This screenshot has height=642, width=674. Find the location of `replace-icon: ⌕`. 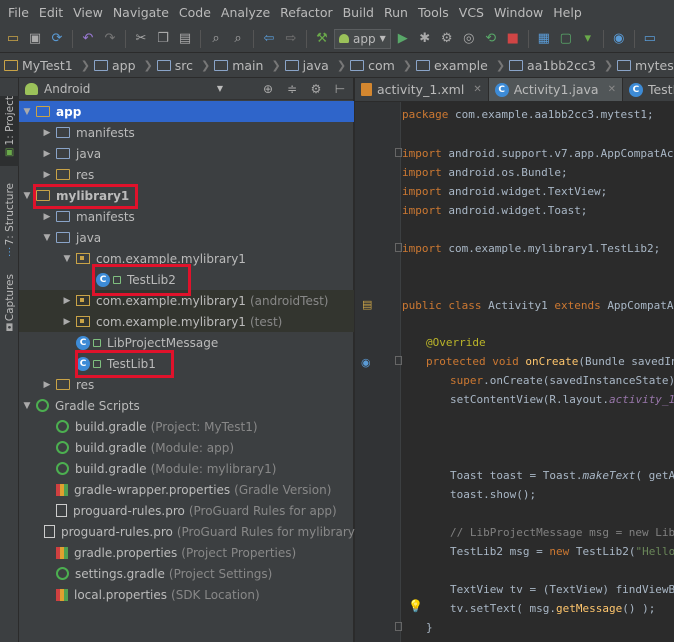

replace-icon: ⌕ is located at coordinates (238, 39).